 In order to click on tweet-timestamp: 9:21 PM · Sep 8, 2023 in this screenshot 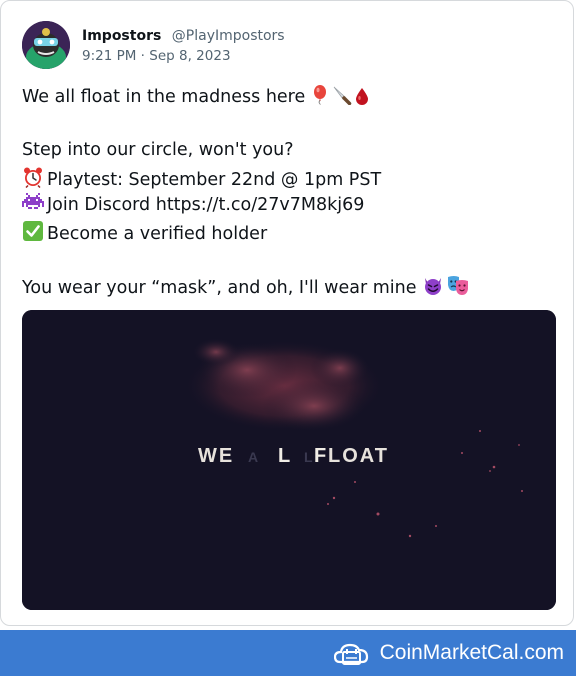, I will do `click(156, 56)`.